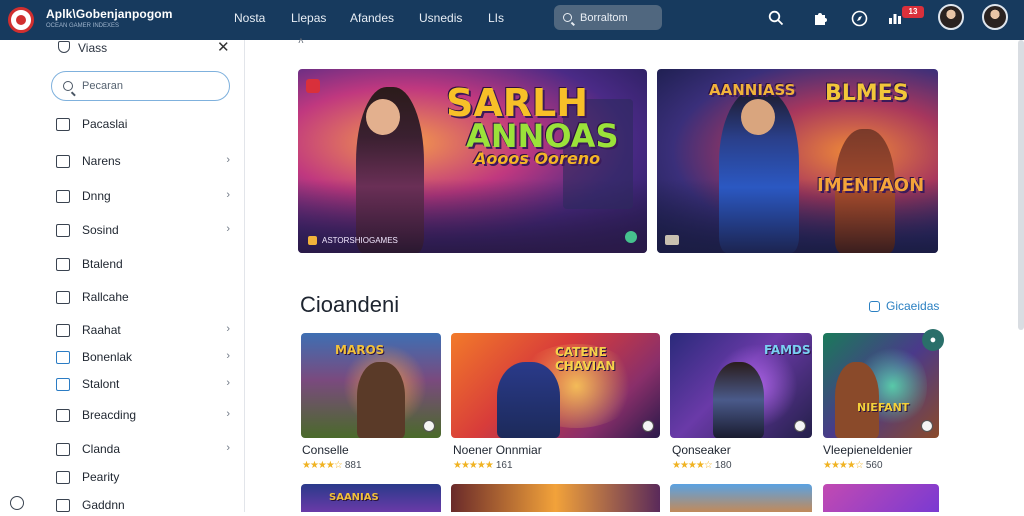 This screenshot has height=516, width=1024. I want to click on sidebar-item-label: Pacaslai, so click(105, 124).